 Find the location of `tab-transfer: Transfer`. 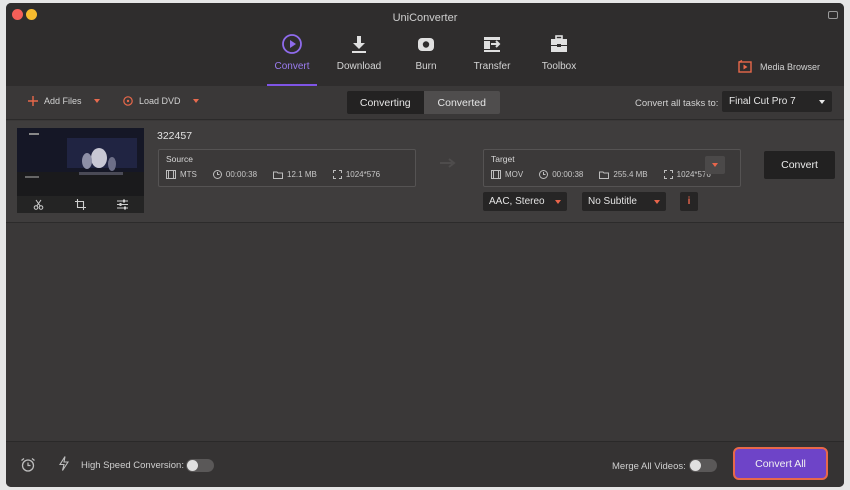

tab-transfer: Transfer is located at coordinates (492, 52).